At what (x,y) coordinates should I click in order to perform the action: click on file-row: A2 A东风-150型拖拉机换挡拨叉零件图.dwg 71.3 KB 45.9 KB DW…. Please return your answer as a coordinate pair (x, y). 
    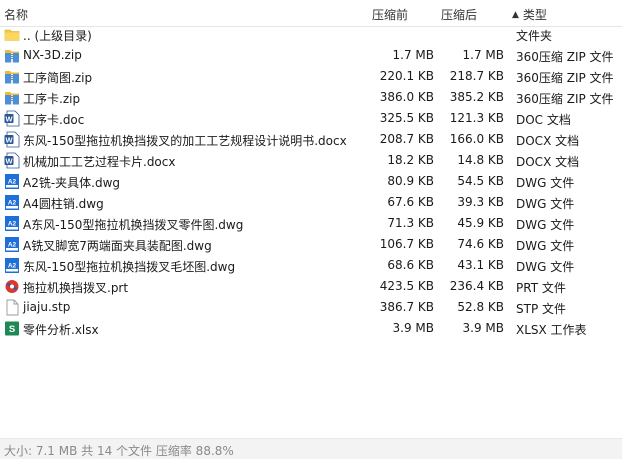
    Looking at the image, I should click on (311, 223).